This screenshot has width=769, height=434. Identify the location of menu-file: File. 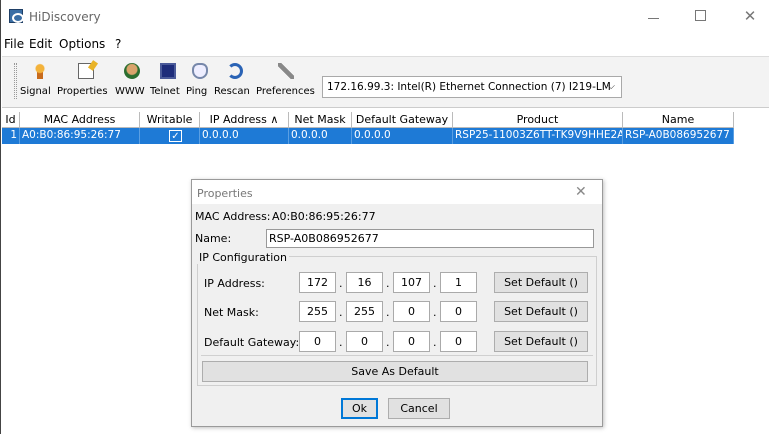
(14, 44).